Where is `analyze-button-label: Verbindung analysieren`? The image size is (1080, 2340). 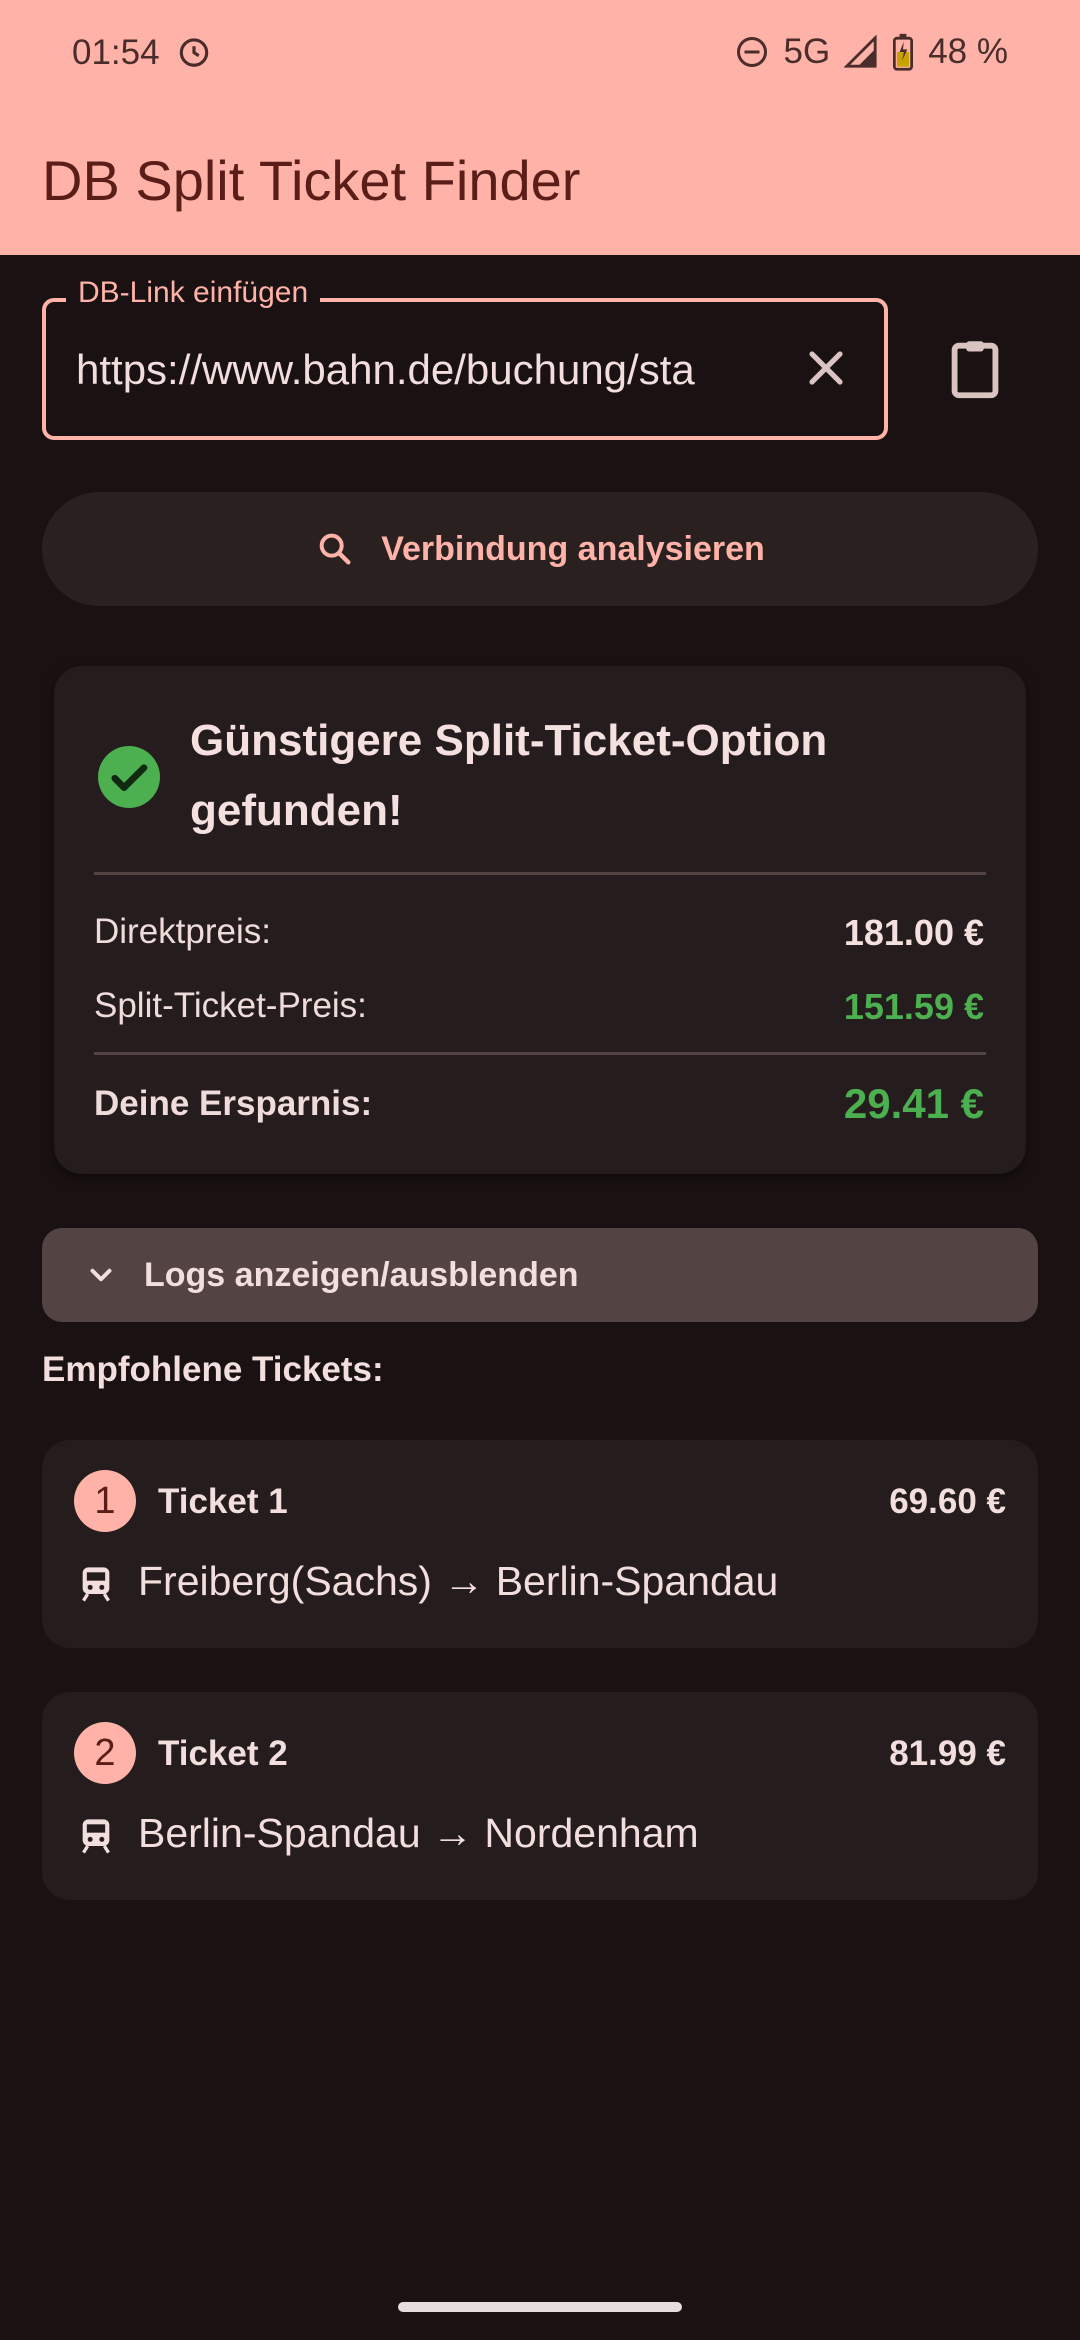 analyze-button-label: Verbindung analysieren is located at coordinates (573, 548).